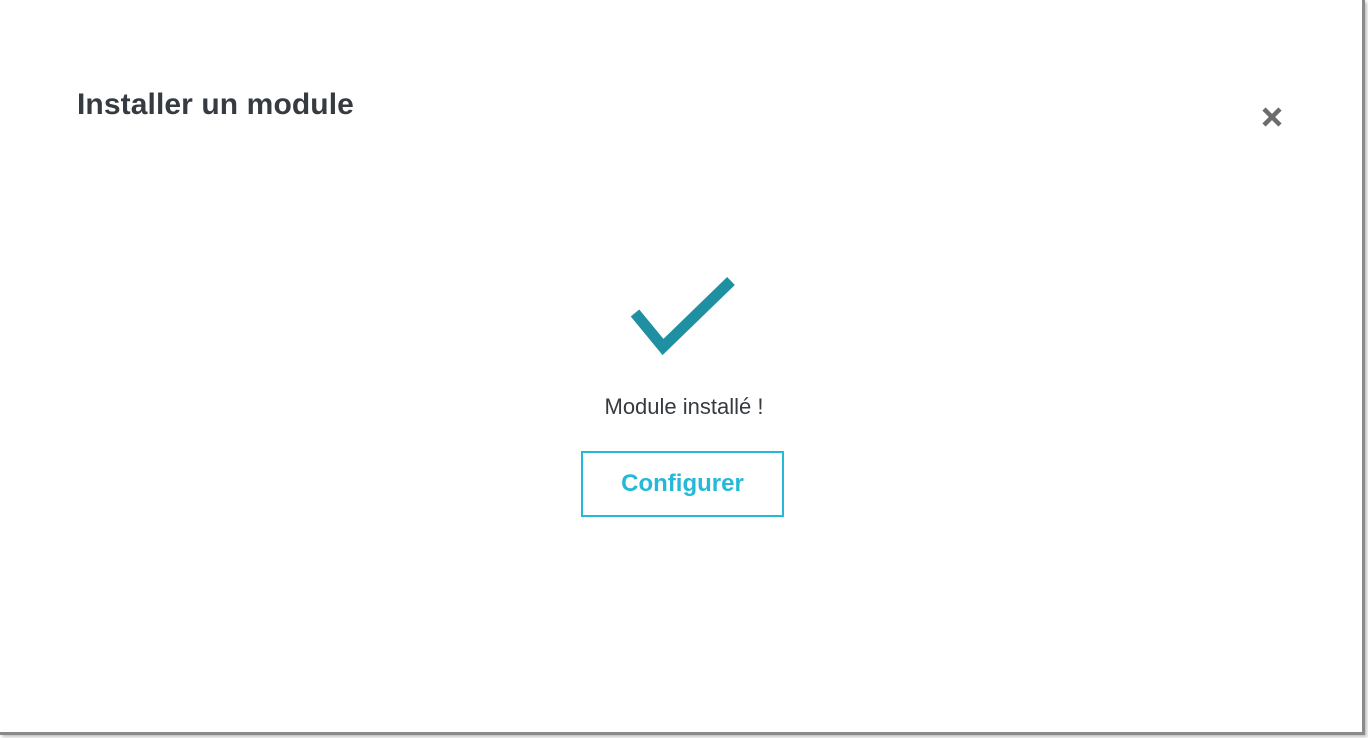  What do you see at coordinates (682, 316) in the screenshot?
I see `checkmark-icon` at bounding box center [682, 316].